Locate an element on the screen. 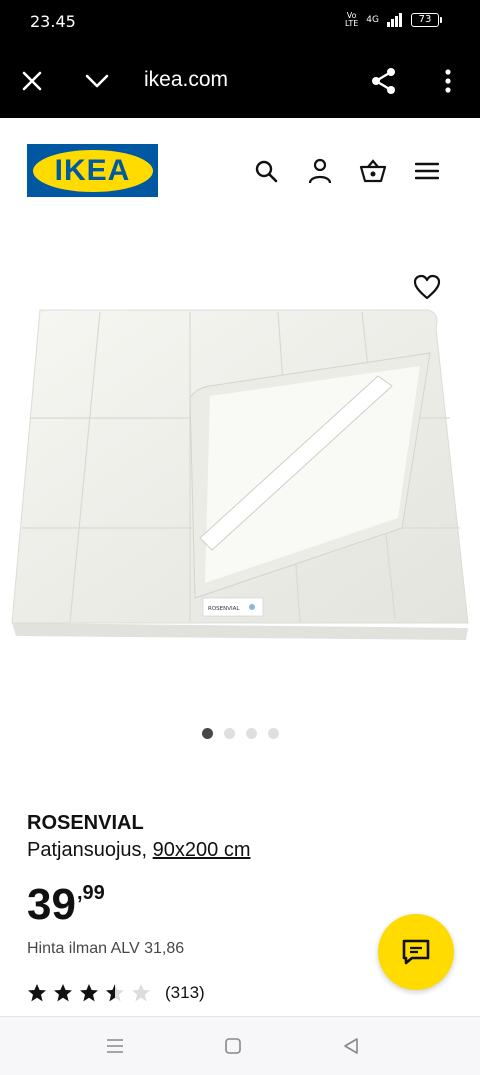 This screenshot has width=480, height=1075. menu-icon is located at coordinates (427, 171).